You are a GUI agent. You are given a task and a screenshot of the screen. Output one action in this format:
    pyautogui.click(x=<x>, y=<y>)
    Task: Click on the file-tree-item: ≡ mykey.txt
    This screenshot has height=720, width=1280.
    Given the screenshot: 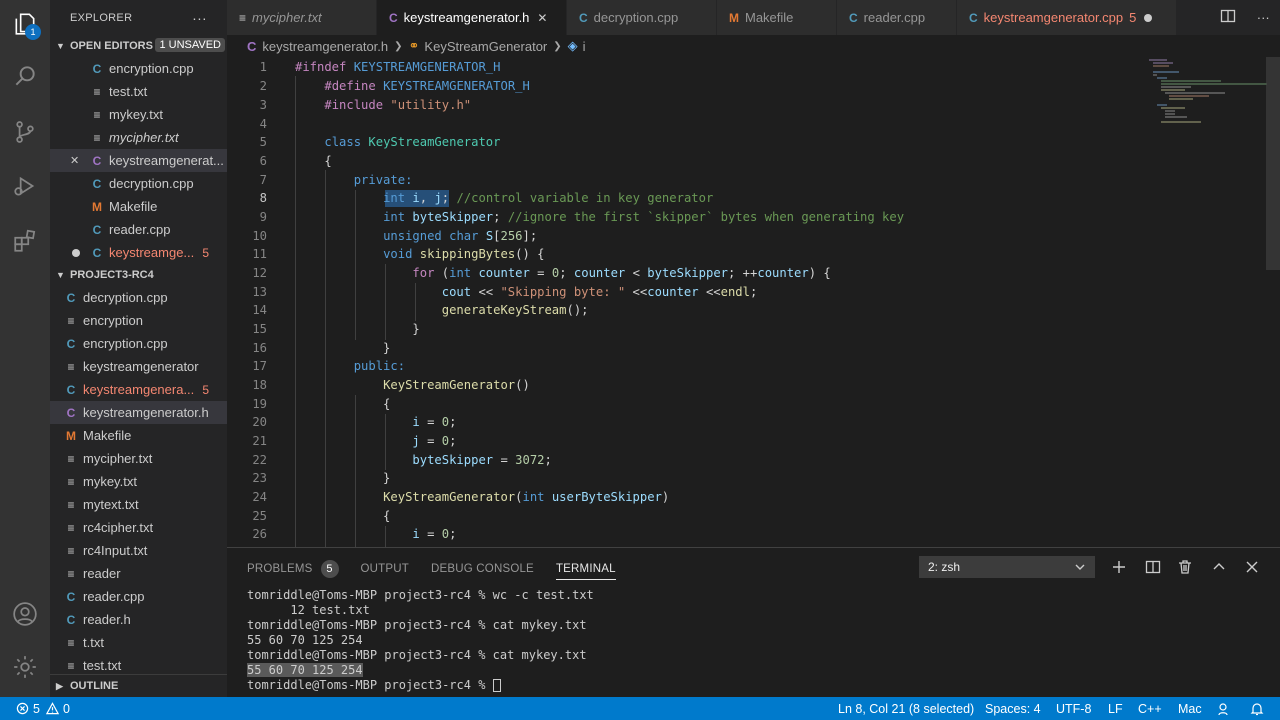 What is the action you would take?
    pyautogui.click(x=138, y=481)
    